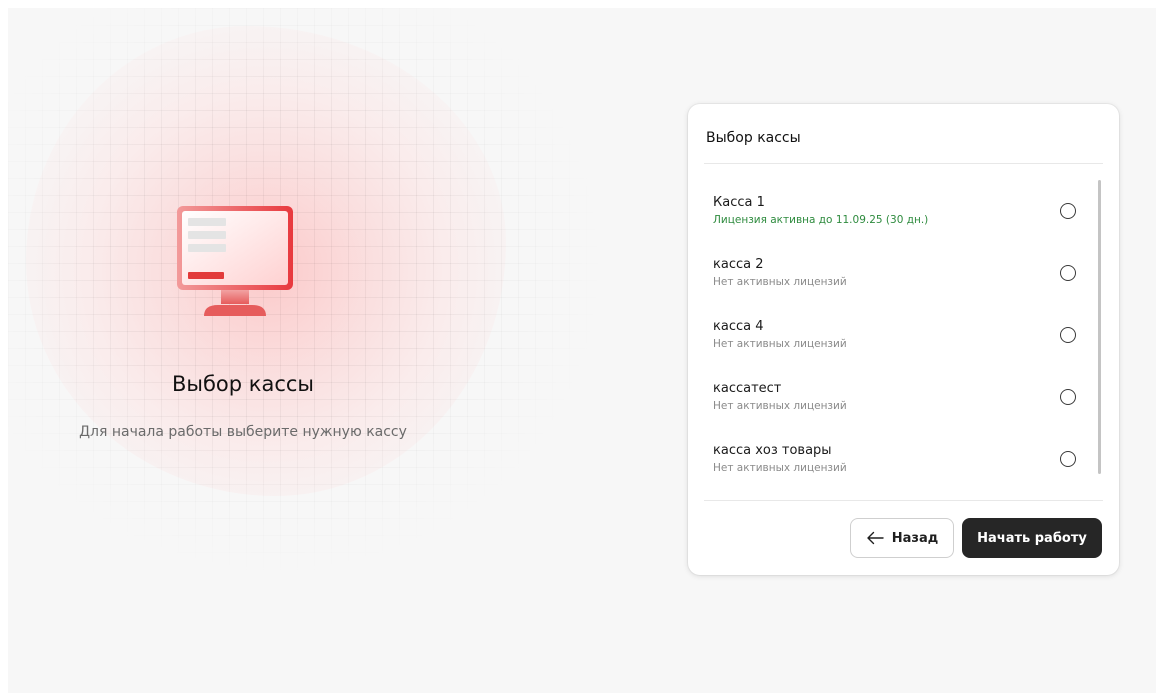 Image resolution: width=1156 pixels, height=693 pixels. Describe the element at coordinates (1099, 327) in the screenshot. I see `list-scrollbar` at that location.